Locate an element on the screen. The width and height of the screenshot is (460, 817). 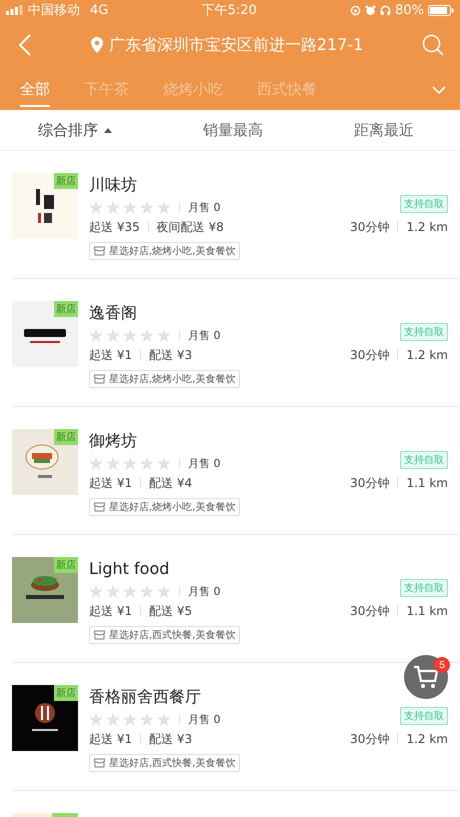
delivery-fee: 夜间配送 ¥8 is located at coordinates (190, 227).